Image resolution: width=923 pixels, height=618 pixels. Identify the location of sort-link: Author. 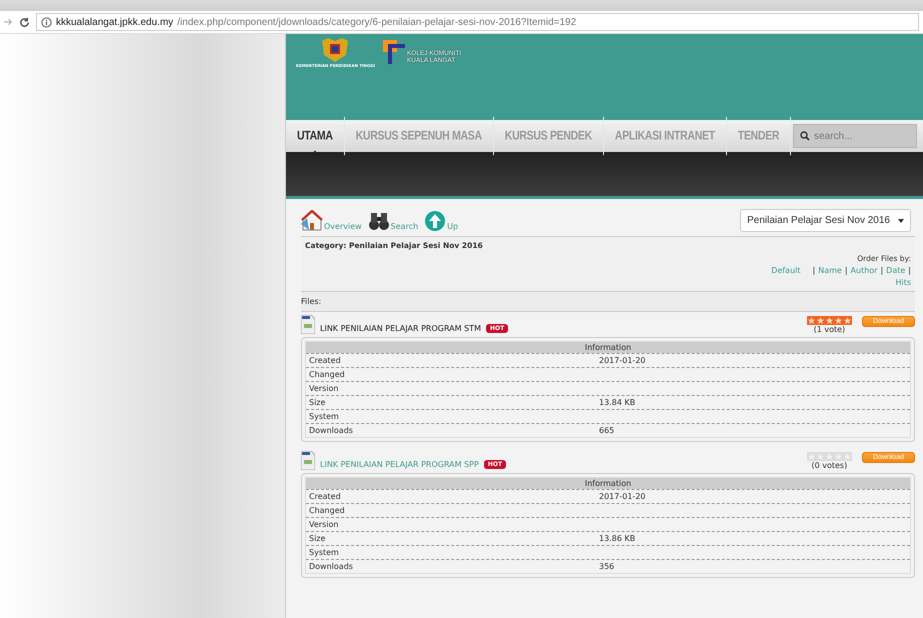
(864, 270).